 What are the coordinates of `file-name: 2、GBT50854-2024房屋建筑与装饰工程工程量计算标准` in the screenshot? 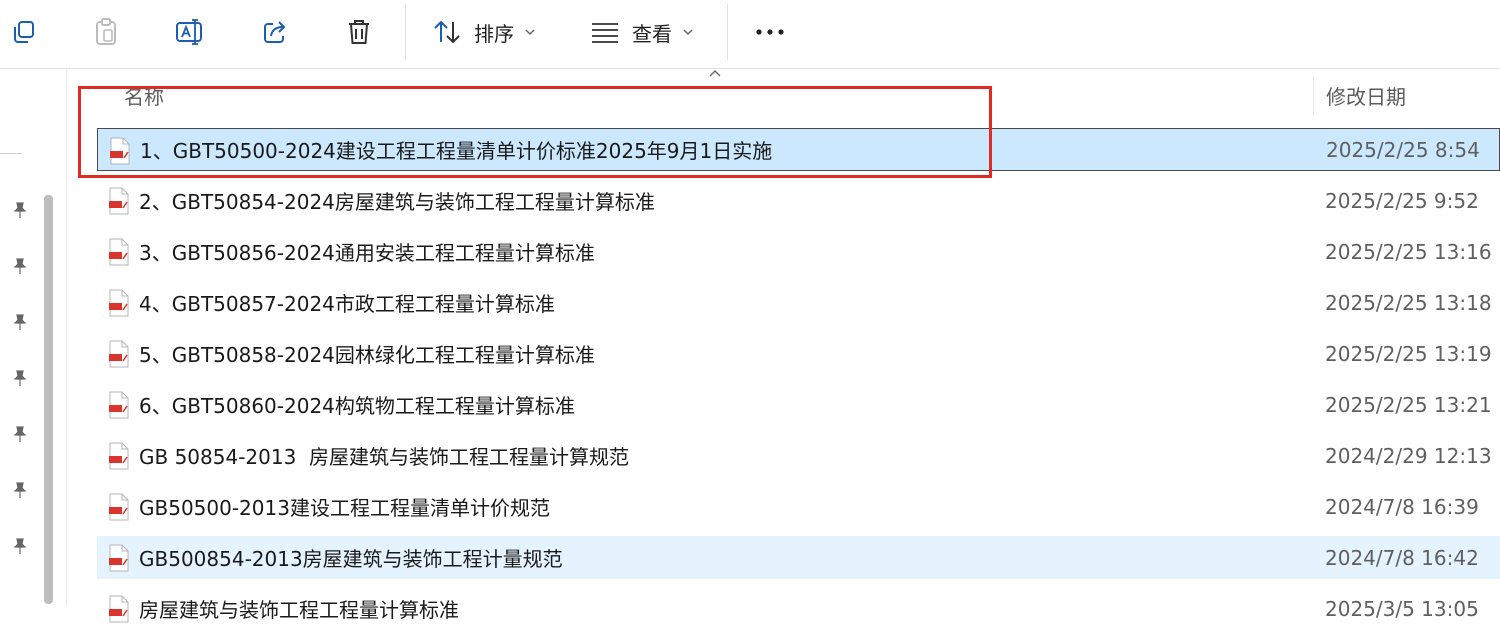 It's located at (397, 202).